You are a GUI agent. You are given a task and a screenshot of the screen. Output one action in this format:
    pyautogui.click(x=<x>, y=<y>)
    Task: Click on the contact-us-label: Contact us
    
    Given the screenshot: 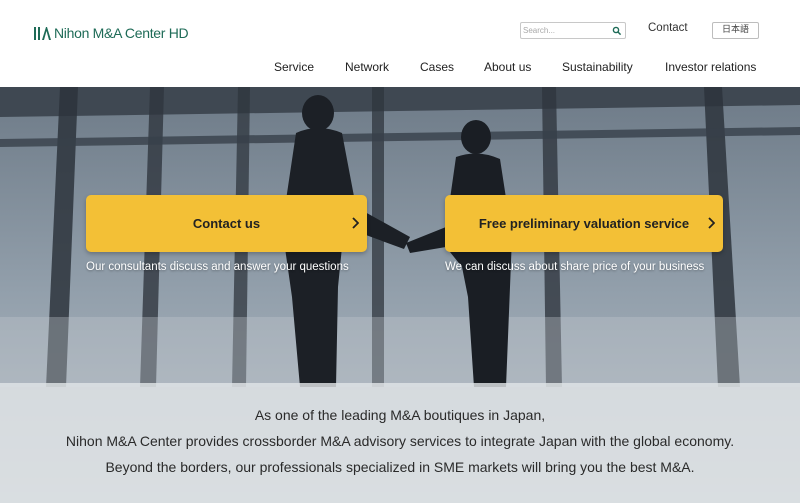 What is the action you would take?
    pyautogui.click(x=226, y=223)
    